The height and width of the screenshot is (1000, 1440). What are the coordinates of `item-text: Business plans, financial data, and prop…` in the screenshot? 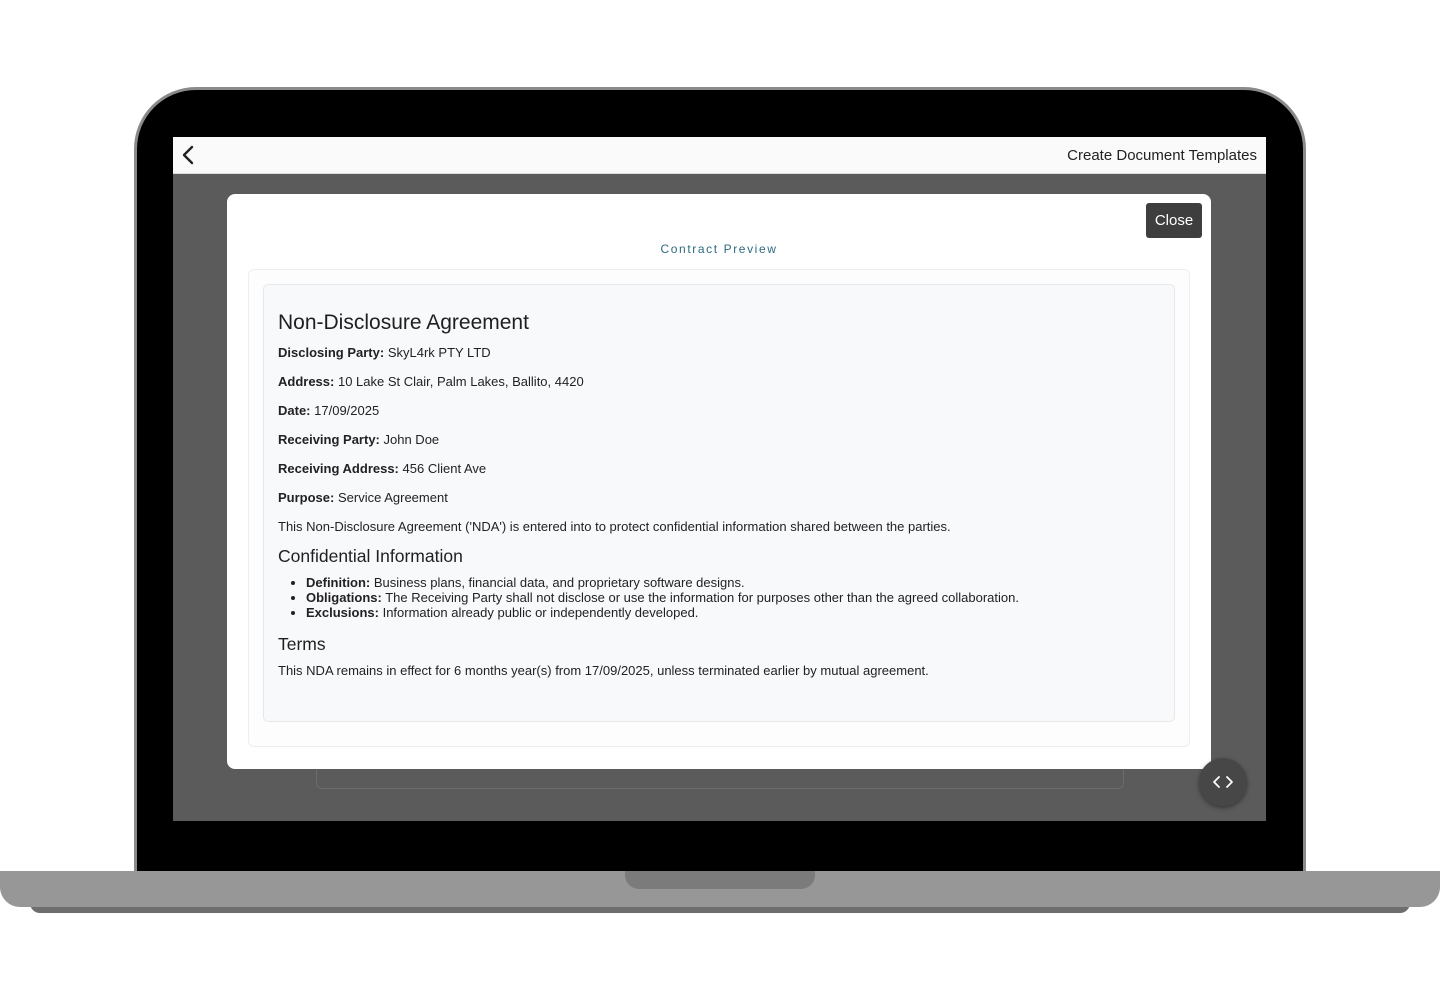 It's located at (559, 582).